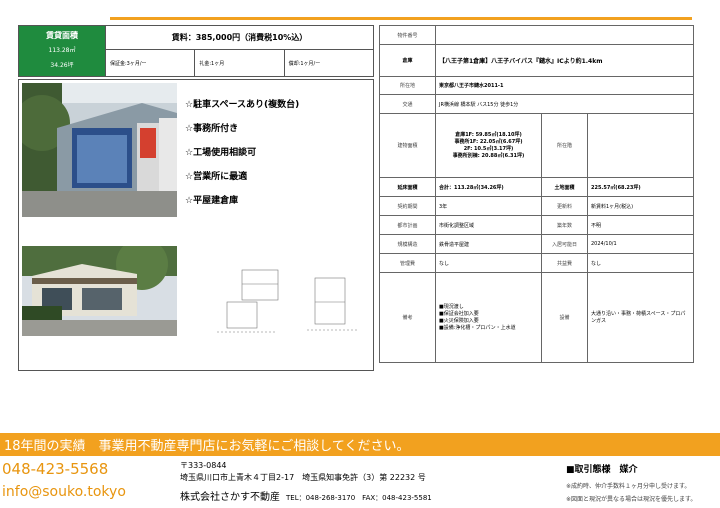 Image resolution: width=720 pixels, height=508 pixels. What do you see at coordinates (240, 63) in the screenshot?
I see `key-money: 礼金:1ヶ月` at bounding box center [240, 63].